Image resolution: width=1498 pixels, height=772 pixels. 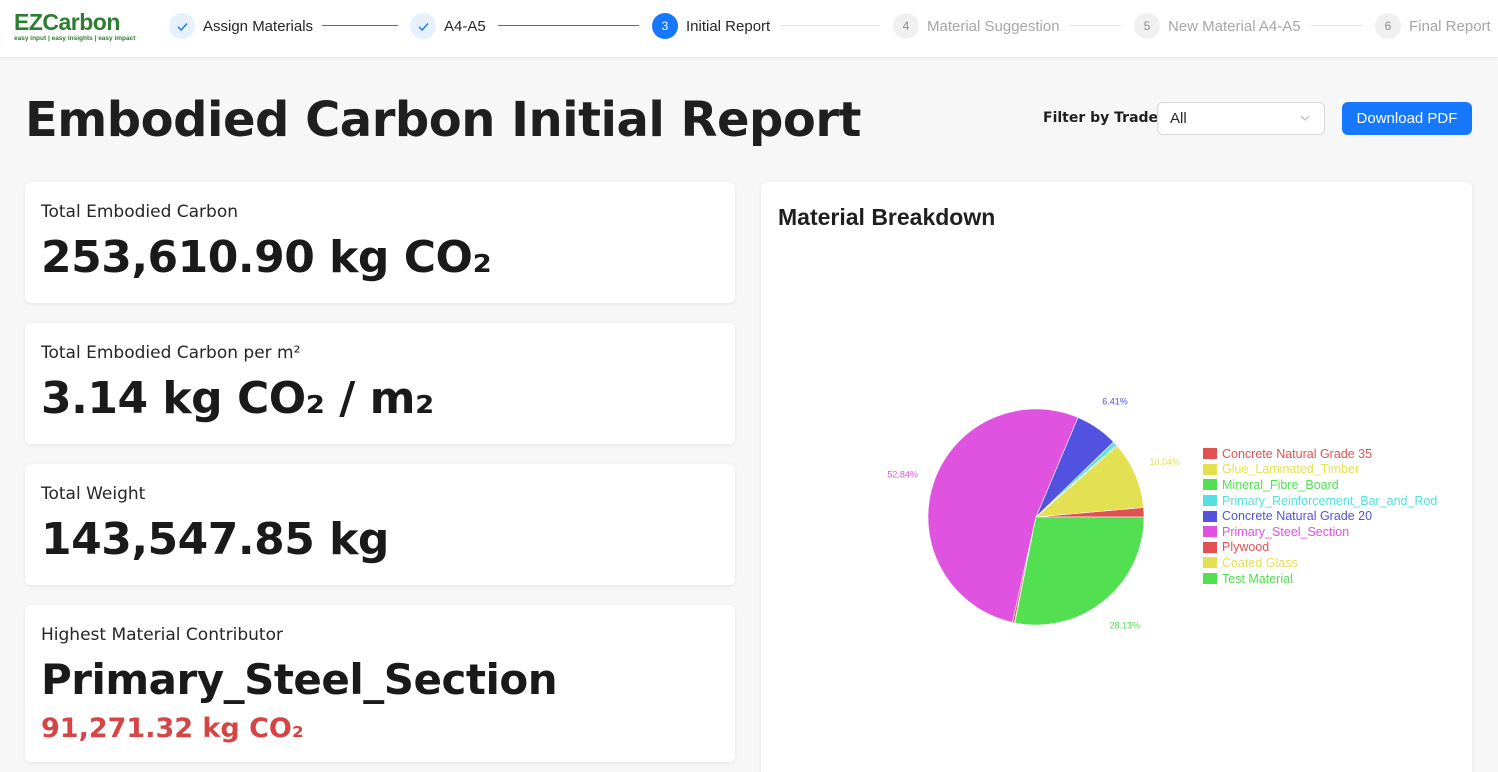 I want to click on step-label: Material Suggestion, so click(x=993, y=26).